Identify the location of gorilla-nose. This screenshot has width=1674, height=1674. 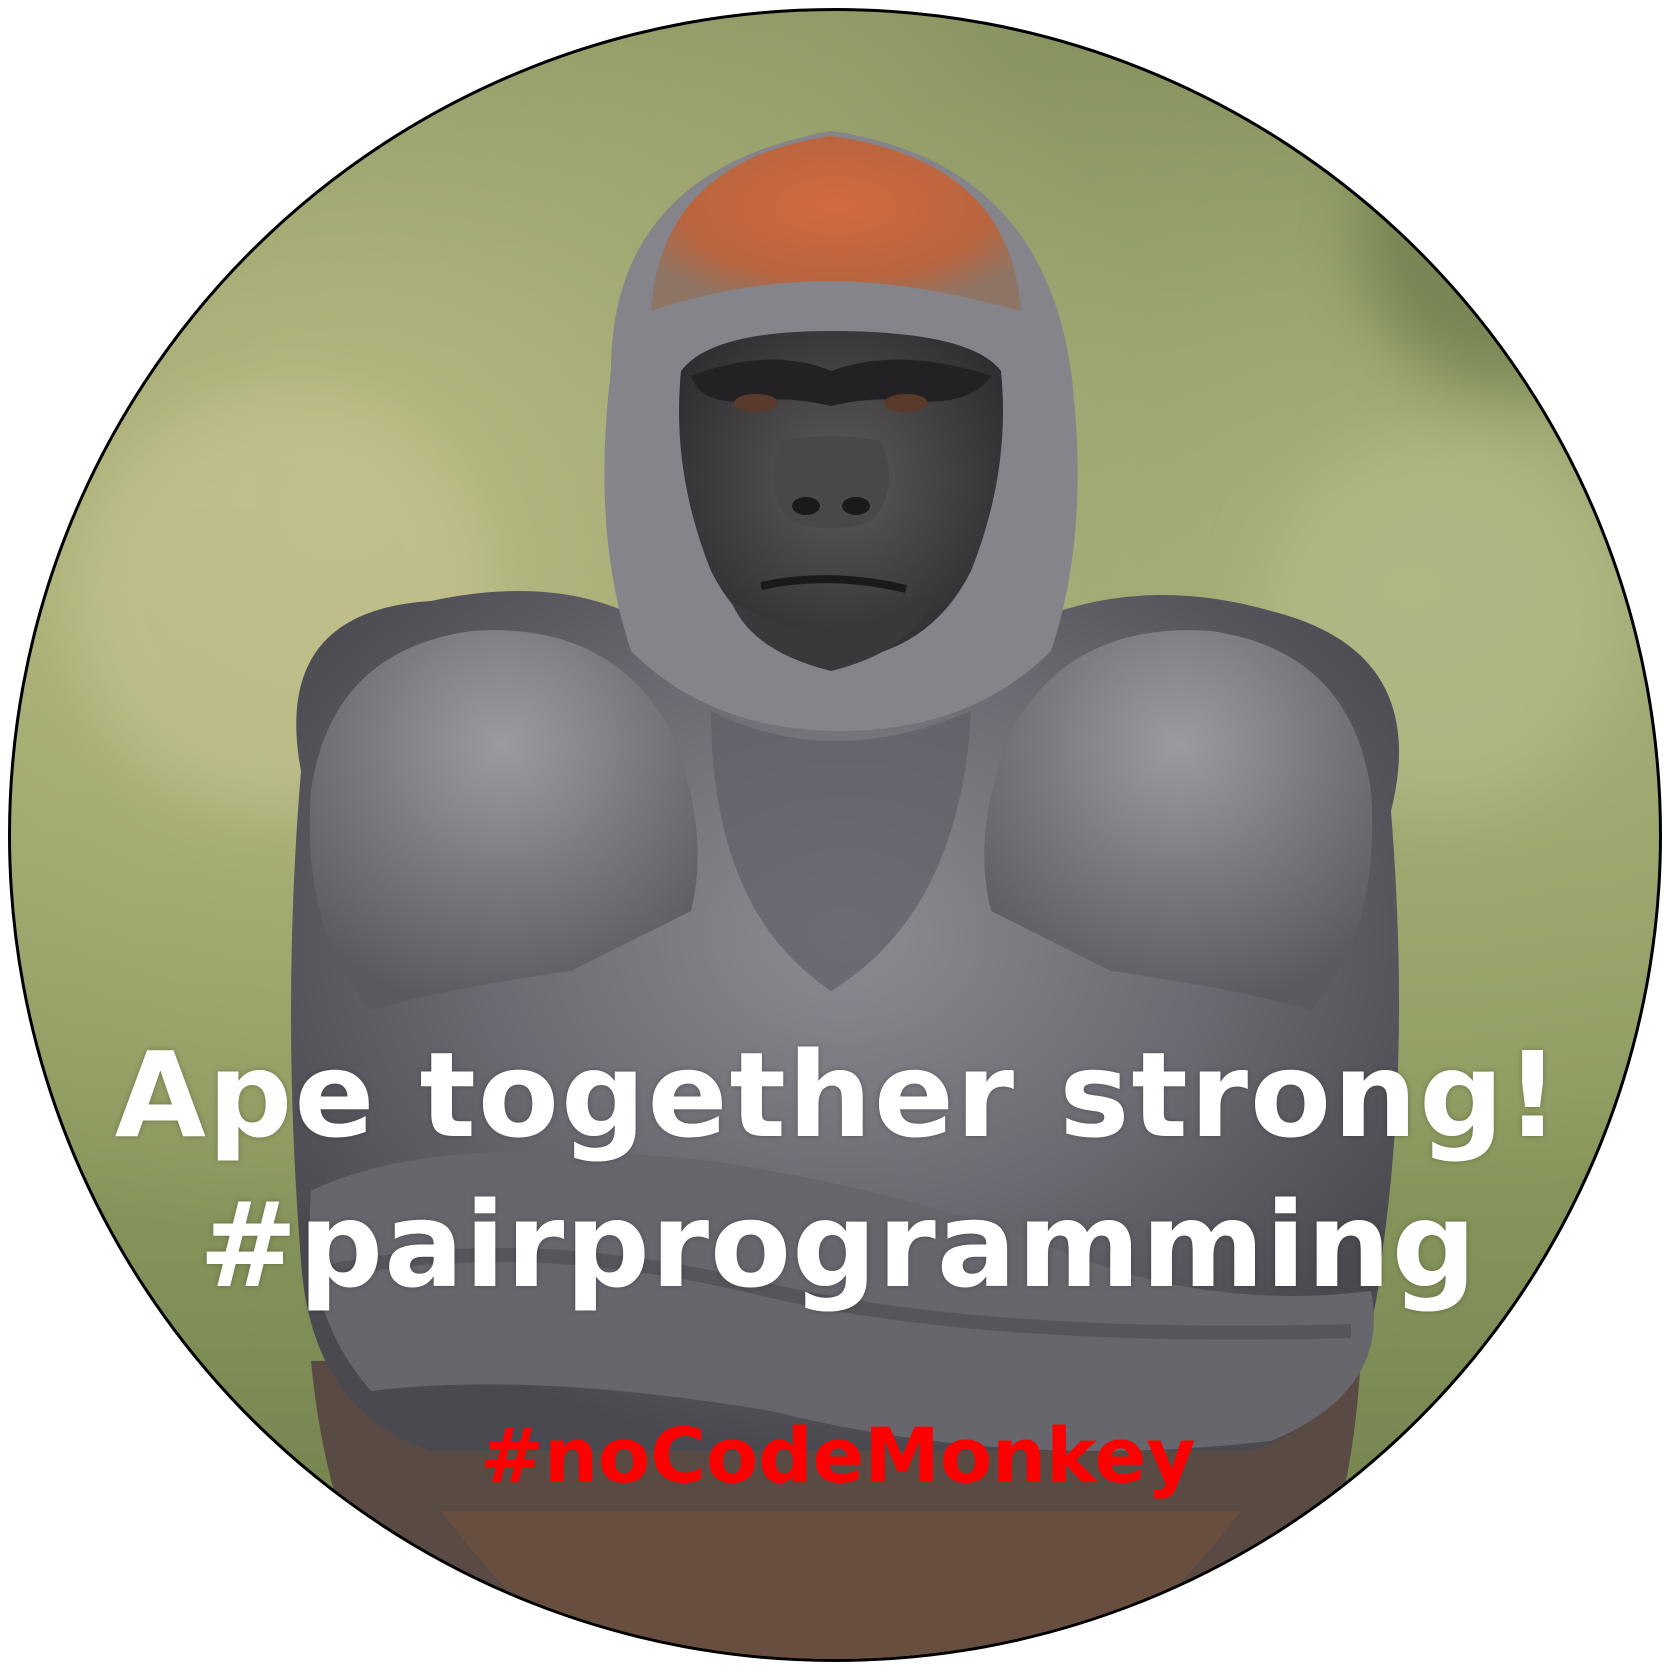
(831, 482).